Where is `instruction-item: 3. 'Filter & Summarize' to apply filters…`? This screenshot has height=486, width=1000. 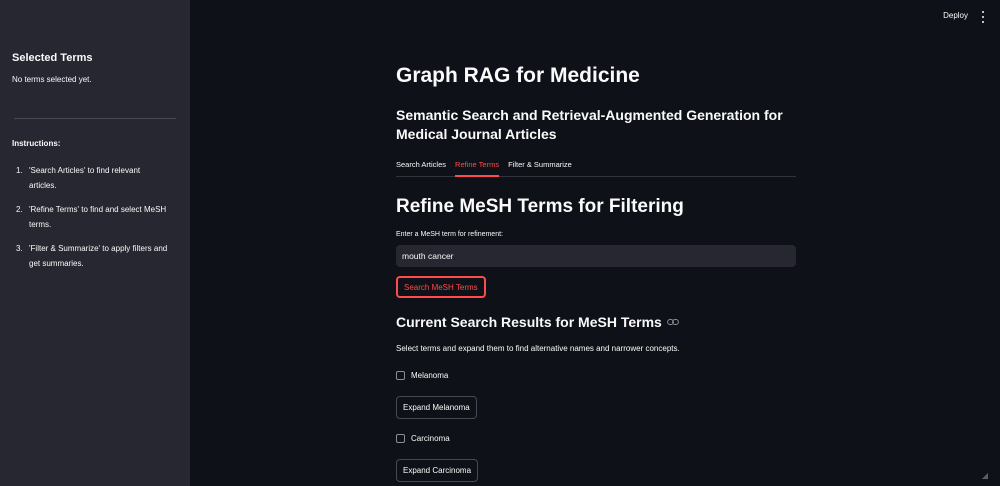 instruction-item: 3. 'Filter & Summarize' to apply filters… is located at coordinates (95, 256).